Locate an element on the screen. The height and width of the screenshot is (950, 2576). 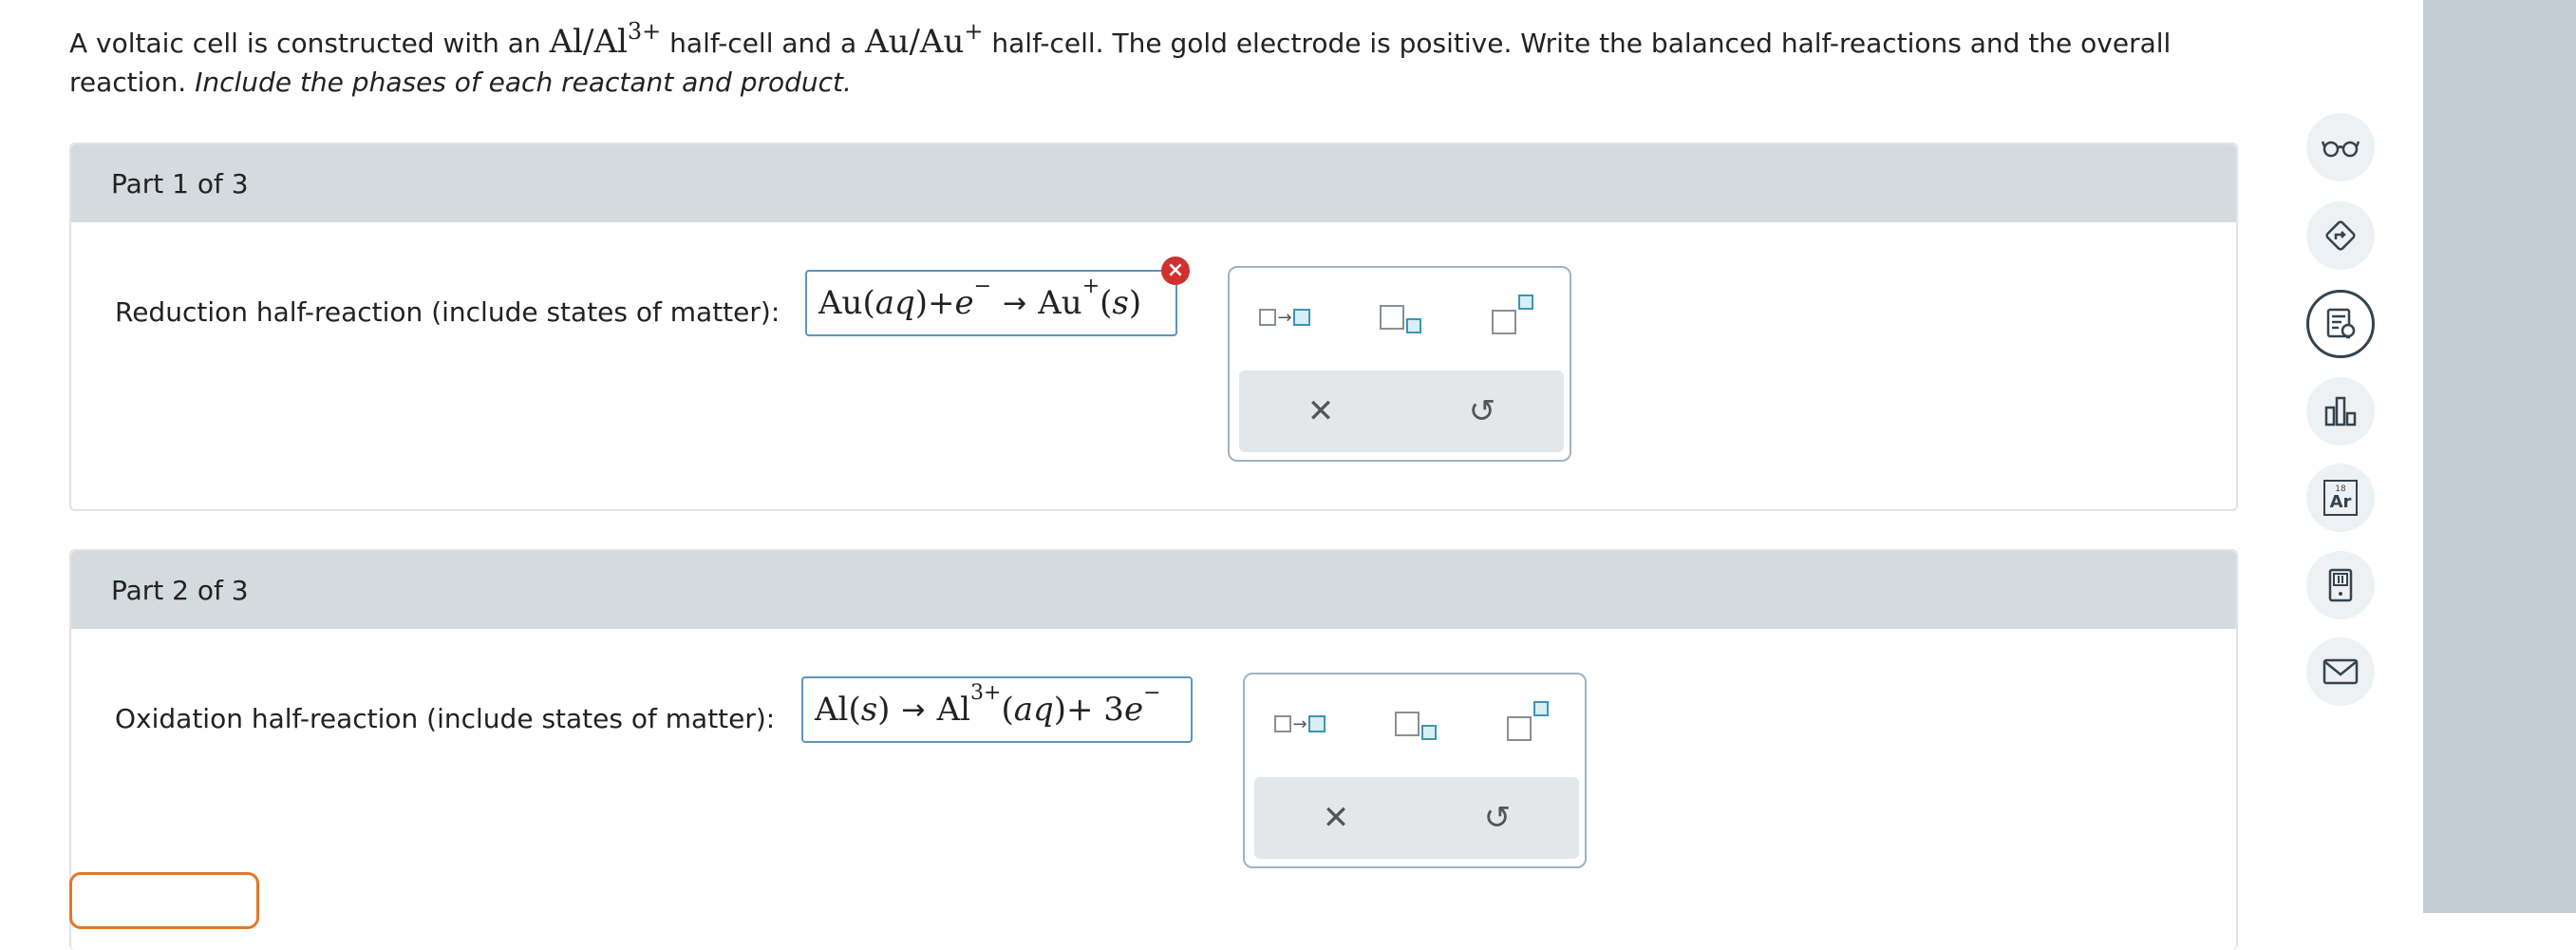
bar-chart-icon is located at coordinates (2340, 411).